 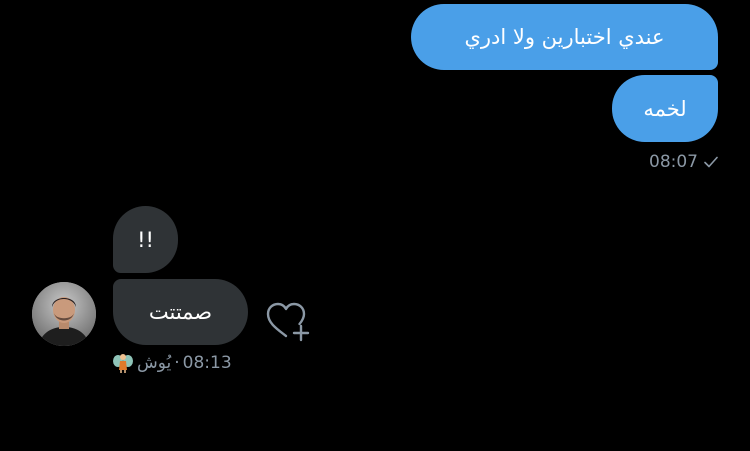 I want to click on incoming-message-bubble: !!, so click(x=145, y=239).